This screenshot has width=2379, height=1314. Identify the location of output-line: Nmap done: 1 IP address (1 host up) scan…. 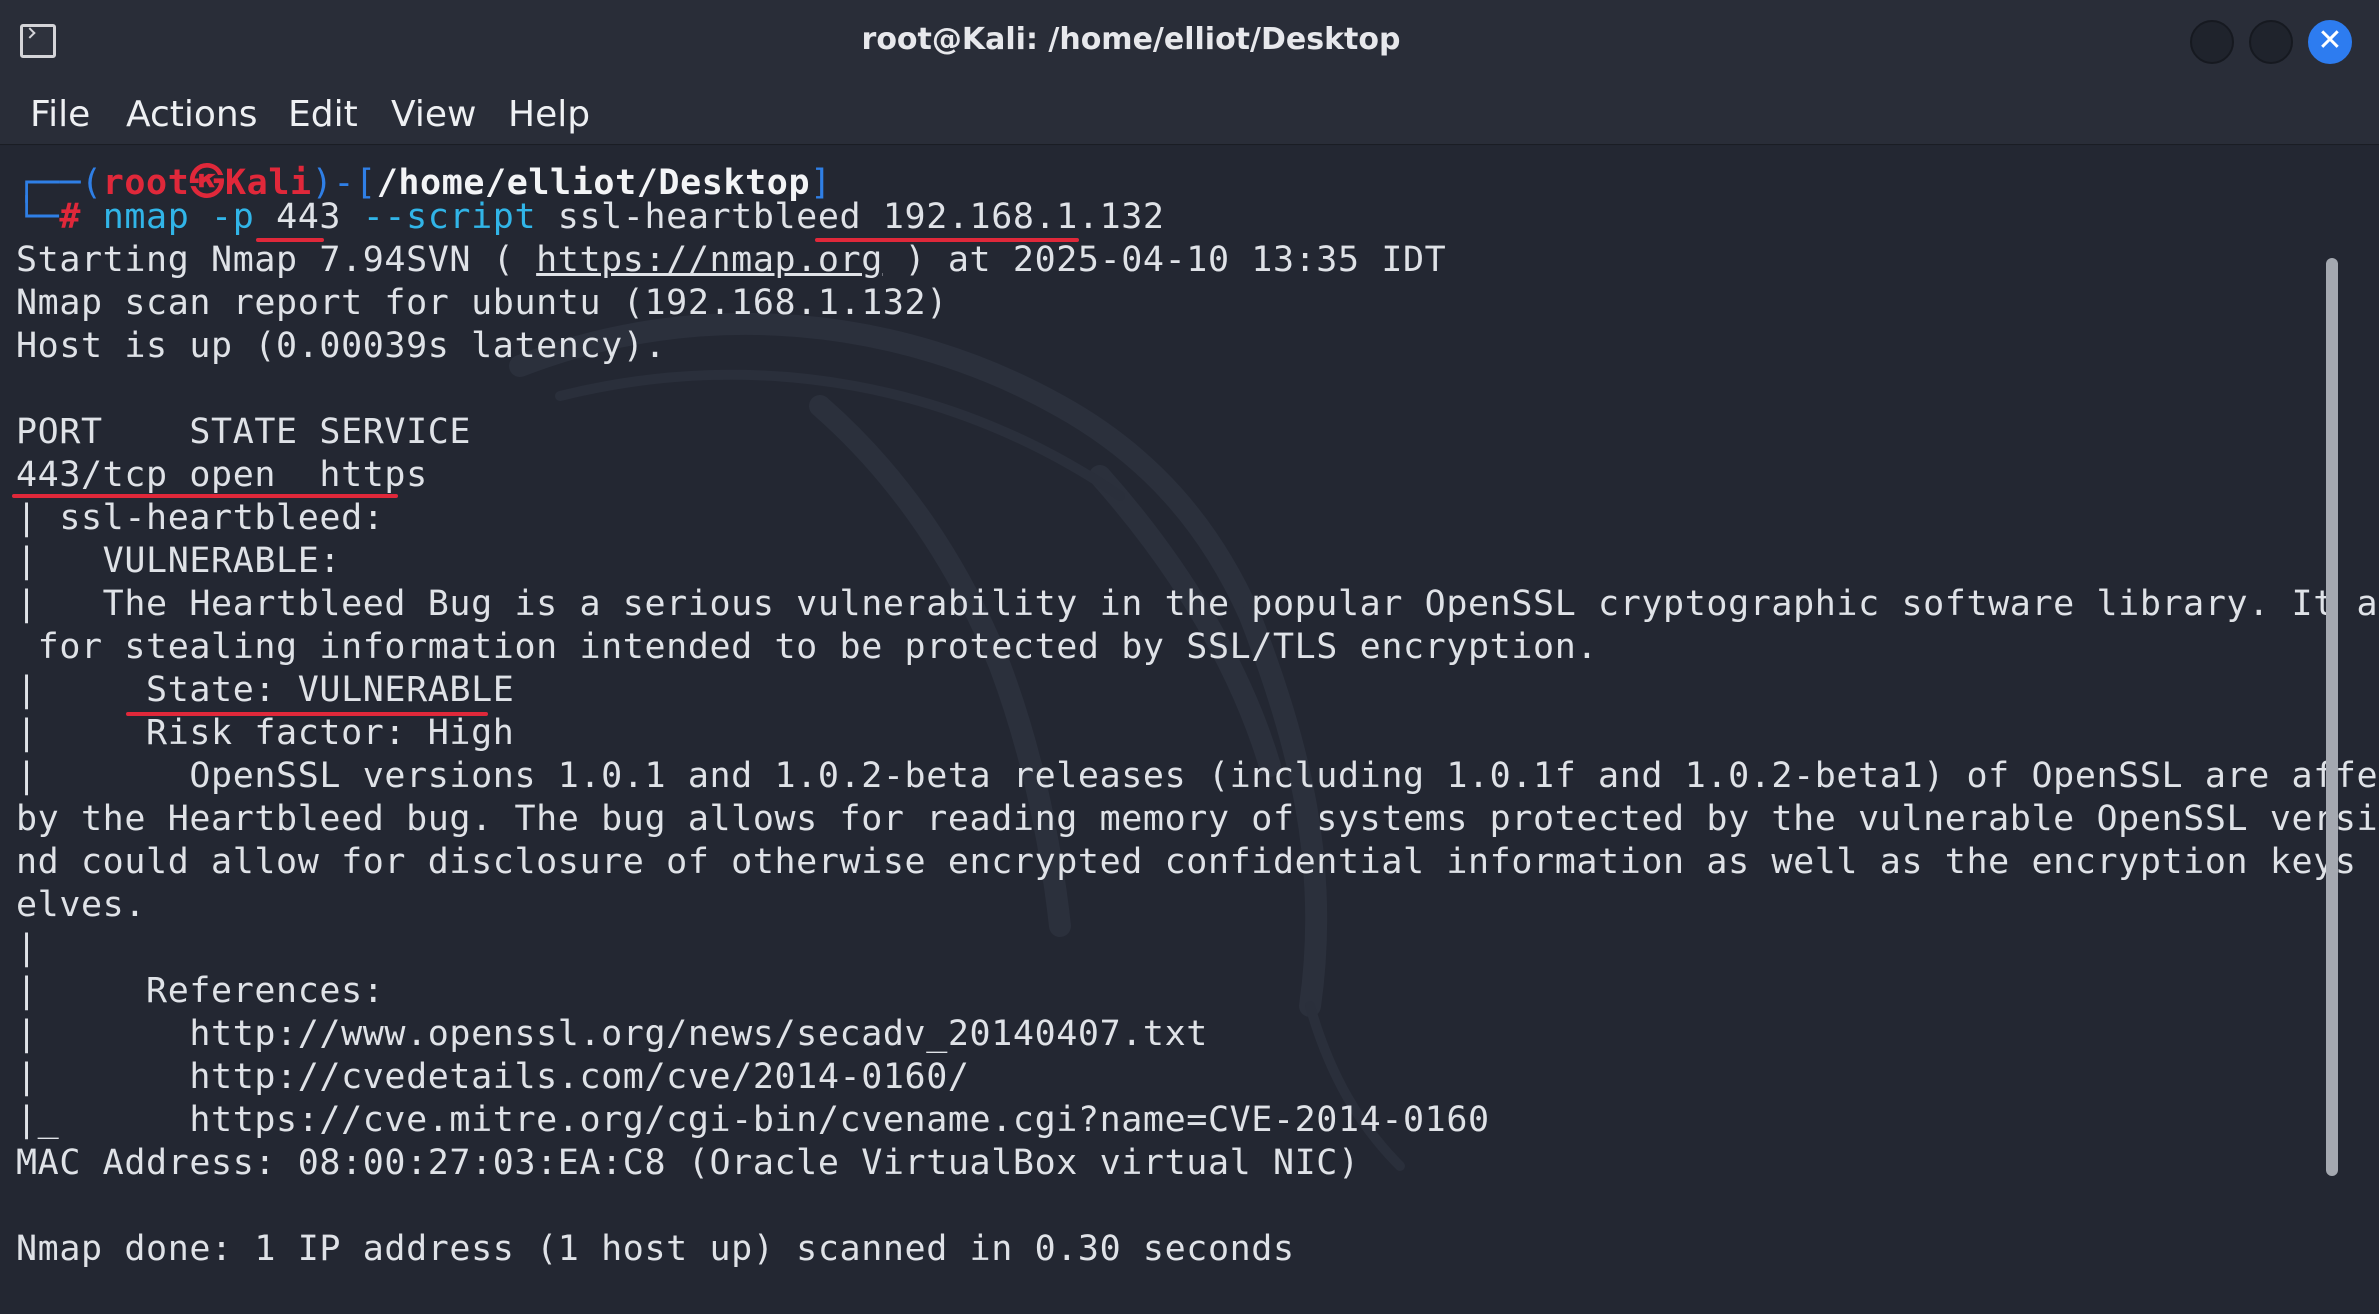
(655, 1249).